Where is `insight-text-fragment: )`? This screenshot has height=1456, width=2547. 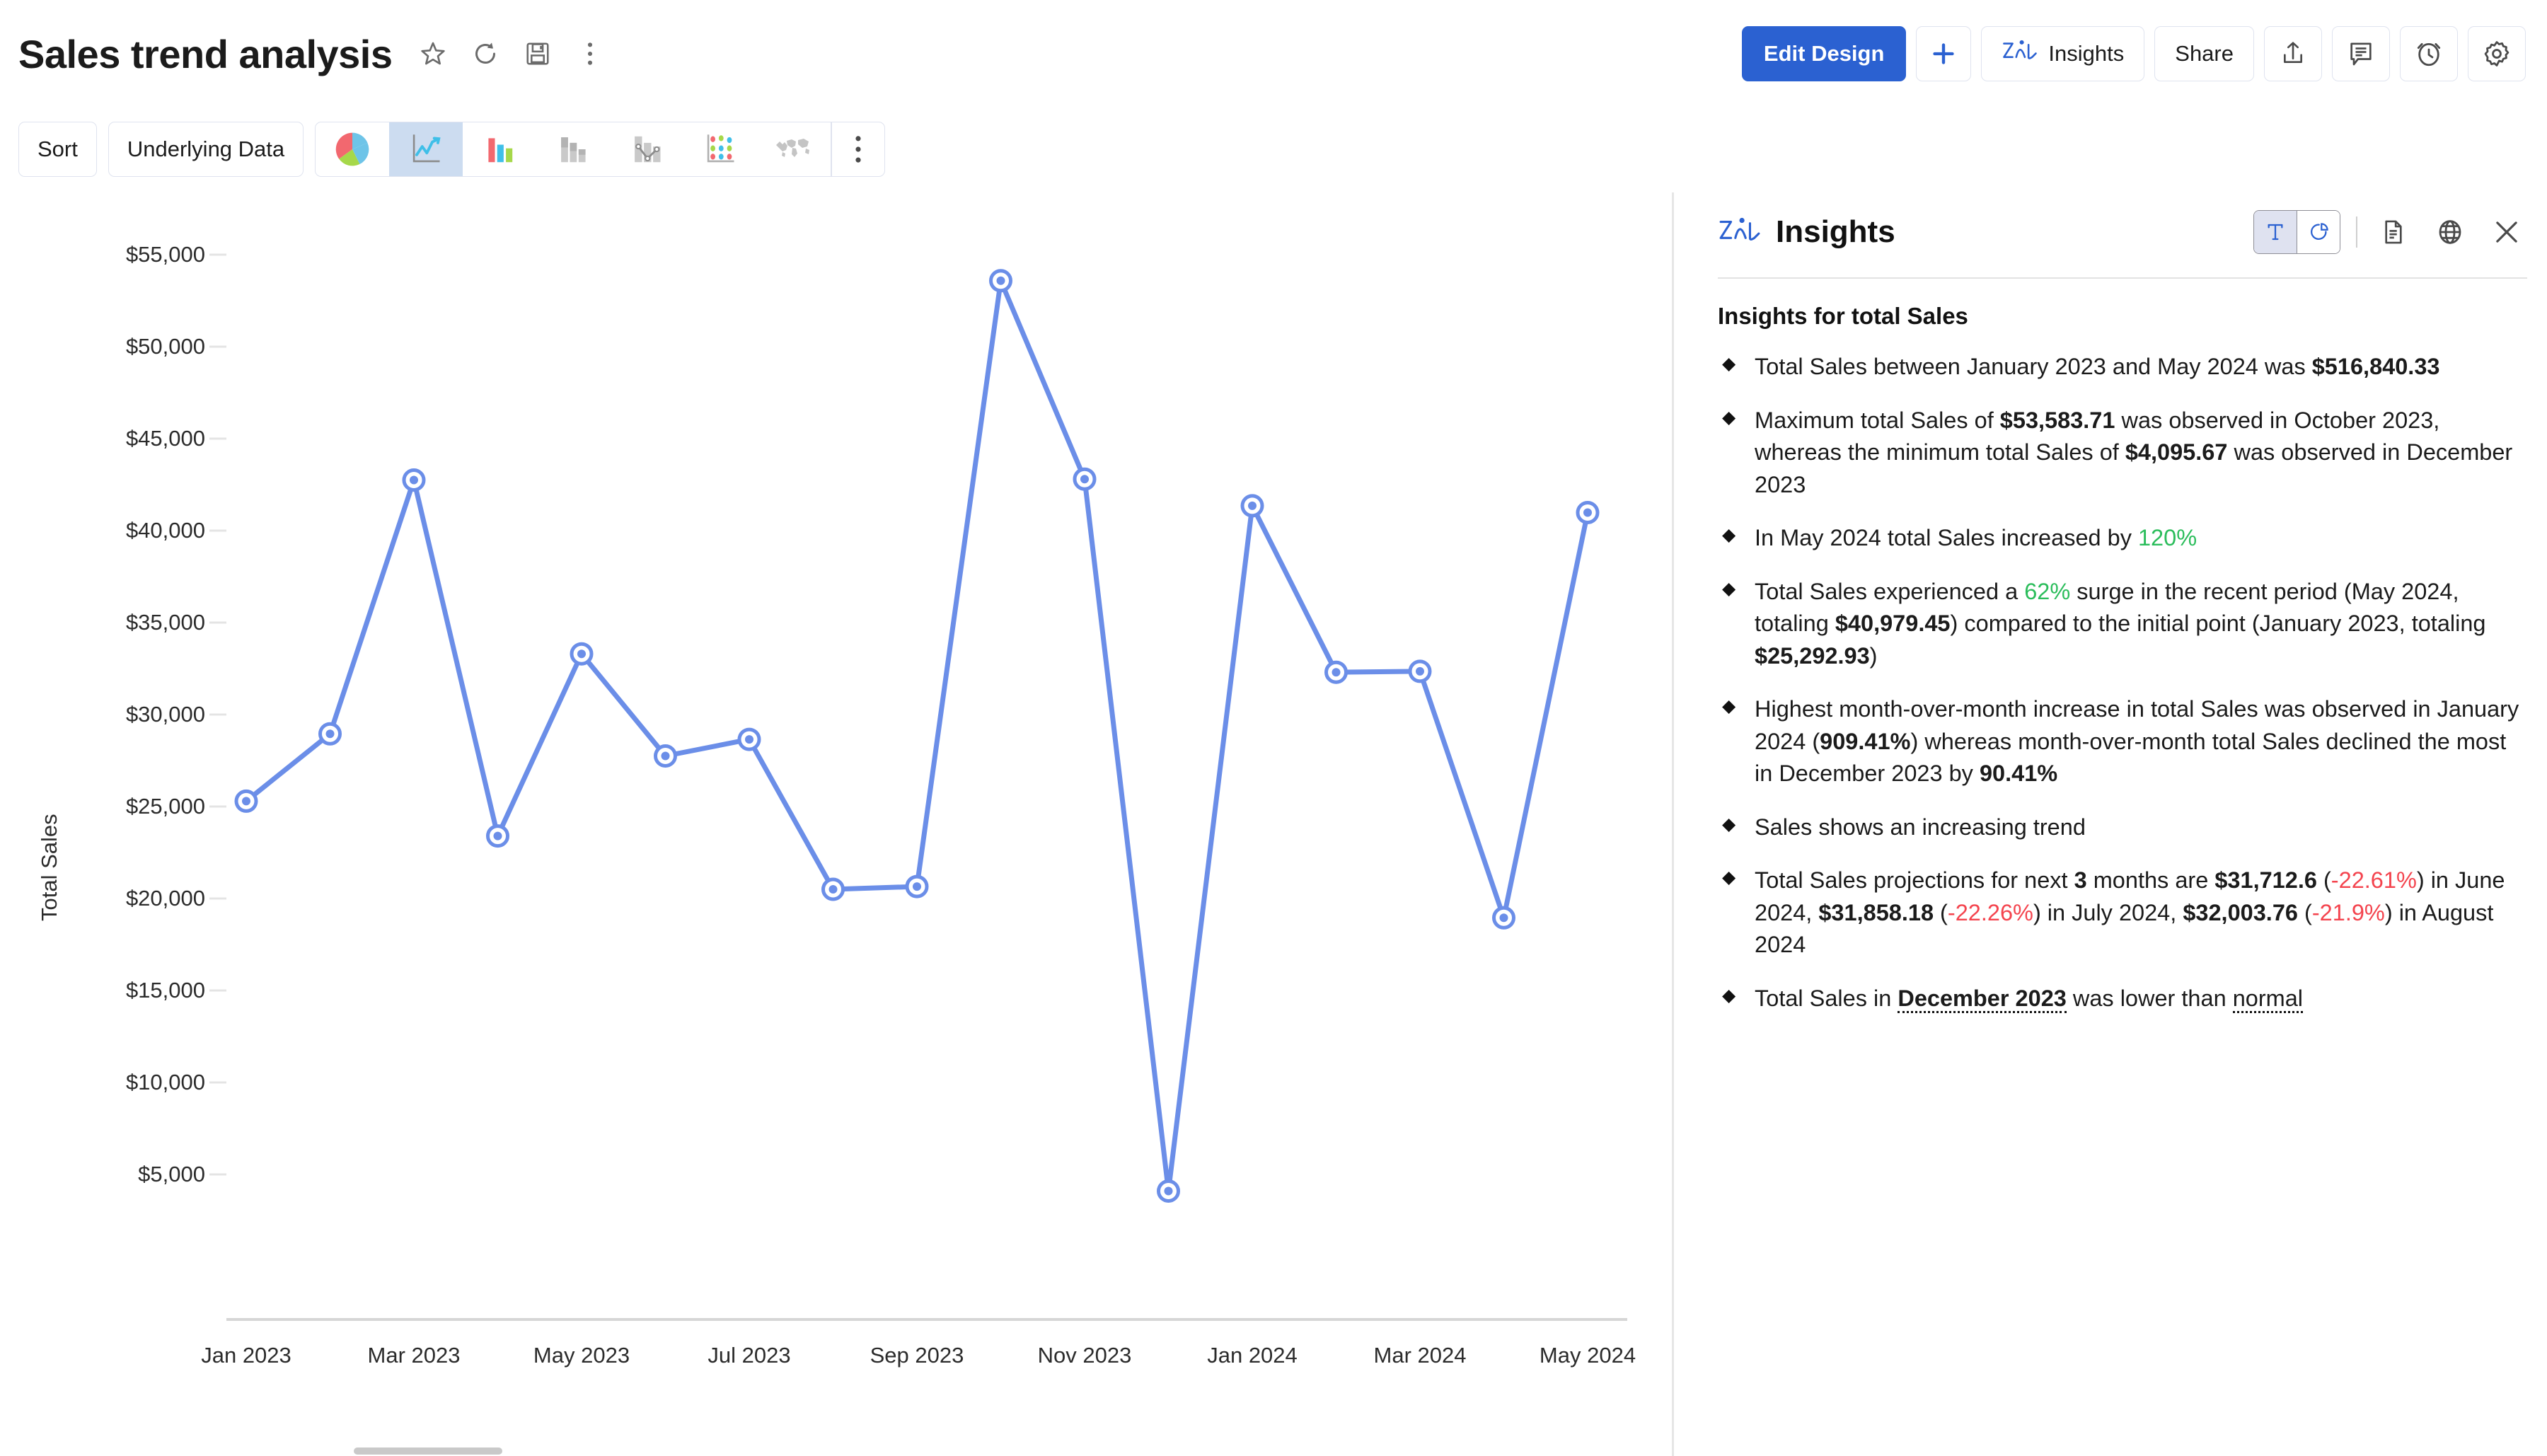
insight-text-fragment: ) is located at coordinates (1874, 656).